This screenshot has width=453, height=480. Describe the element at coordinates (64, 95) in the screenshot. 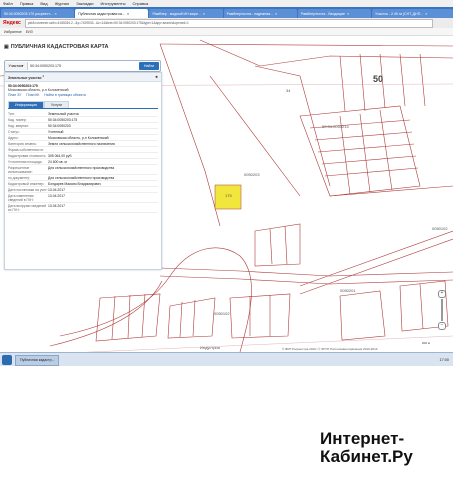

I see `find-in-bounds-link: Найти в границах объекта` at that location.